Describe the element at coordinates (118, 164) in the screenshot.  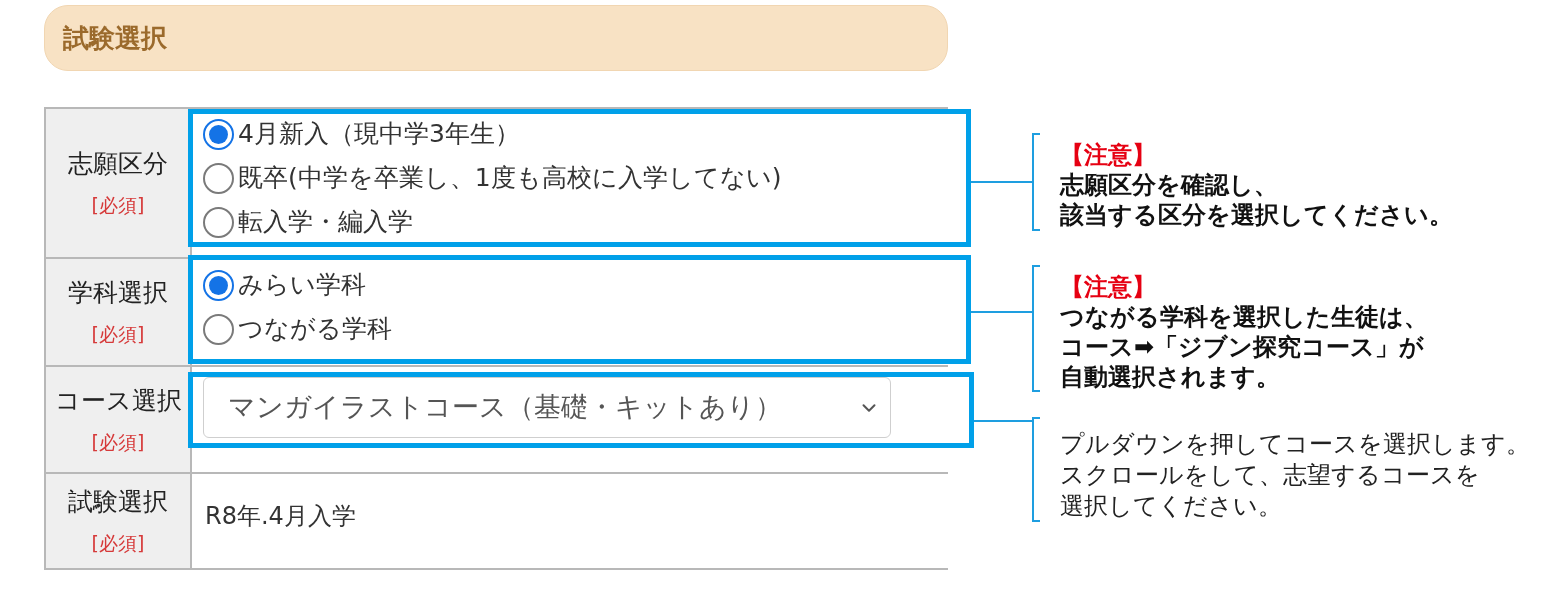
I see `field-label: 志願区分` at that location.